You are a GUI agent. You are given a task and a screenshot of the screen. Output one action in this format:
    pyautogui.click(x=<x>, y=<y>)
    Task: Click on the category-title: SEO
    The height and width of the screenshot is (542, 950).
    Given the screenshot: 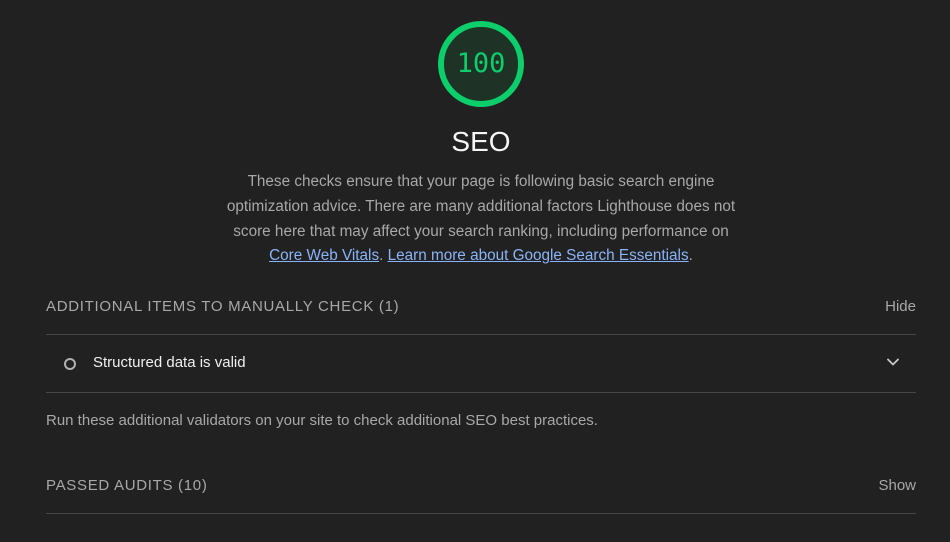 What is the action you would take?
    pyautogui.click(x=481, y=141)
    